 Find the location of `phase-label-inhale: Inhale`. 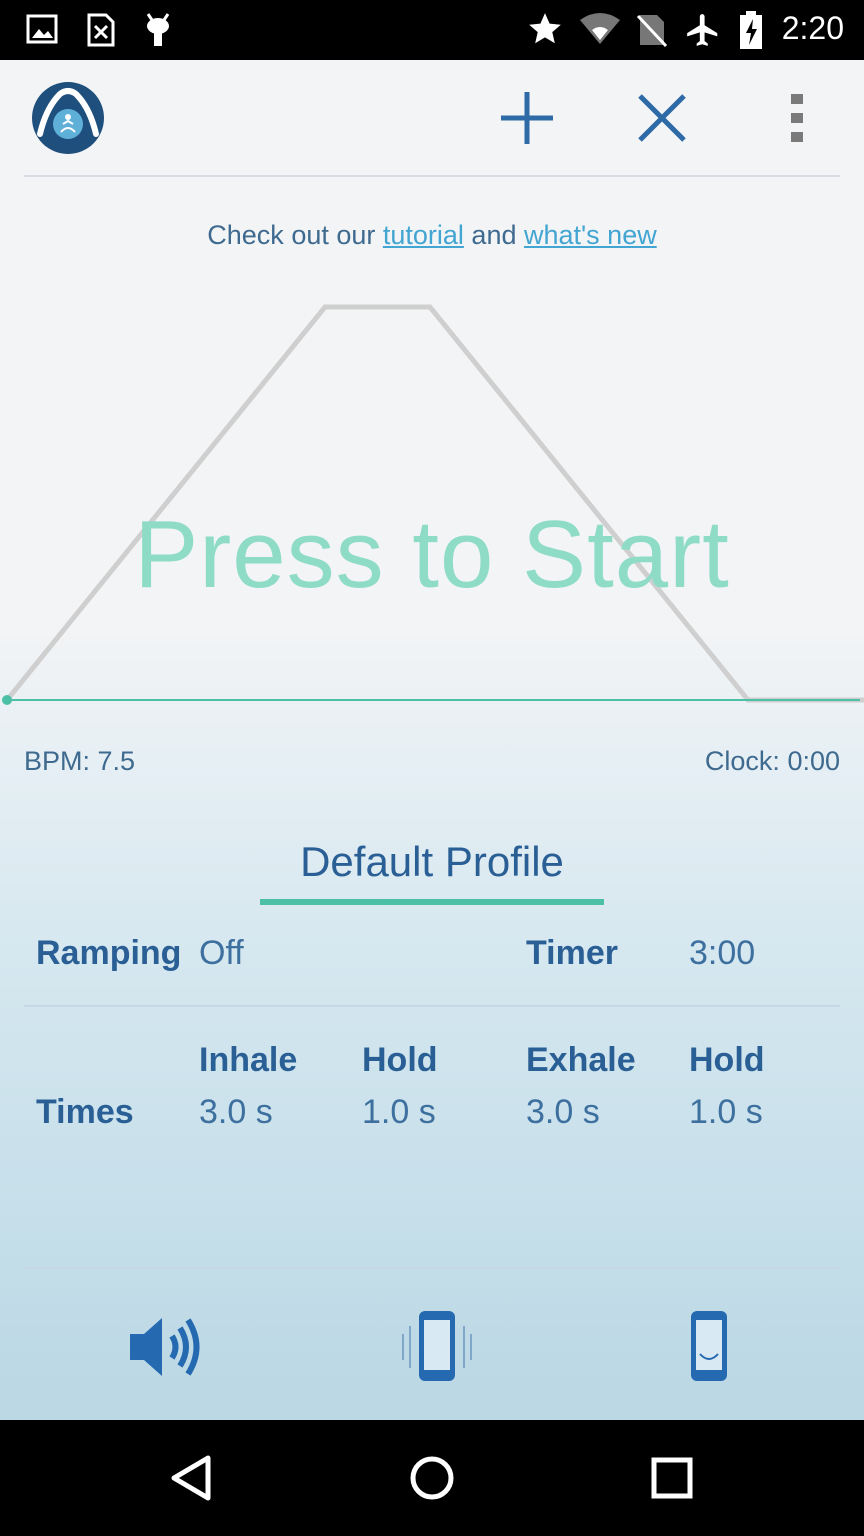

phase-label-inhale: Inhale is located at coordinates (248, 1060).